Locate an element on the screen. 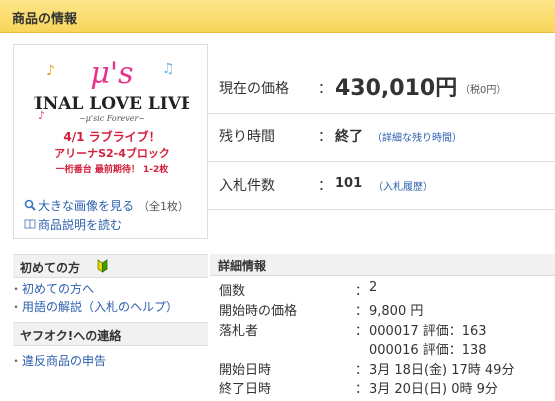 This screenshot has height=401, width=555. contact-heading-text: ヤフオク!への連絡 is located at coordinates (71, 336).